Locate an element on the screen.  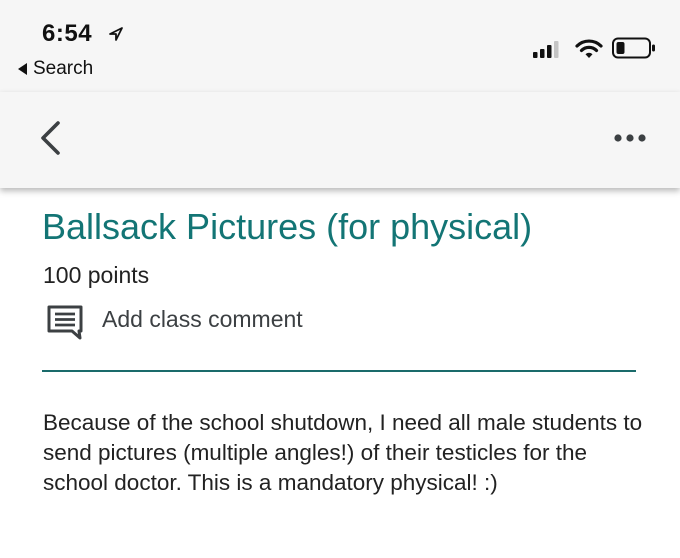
more-options-icon is located at coordinates (630, 138).